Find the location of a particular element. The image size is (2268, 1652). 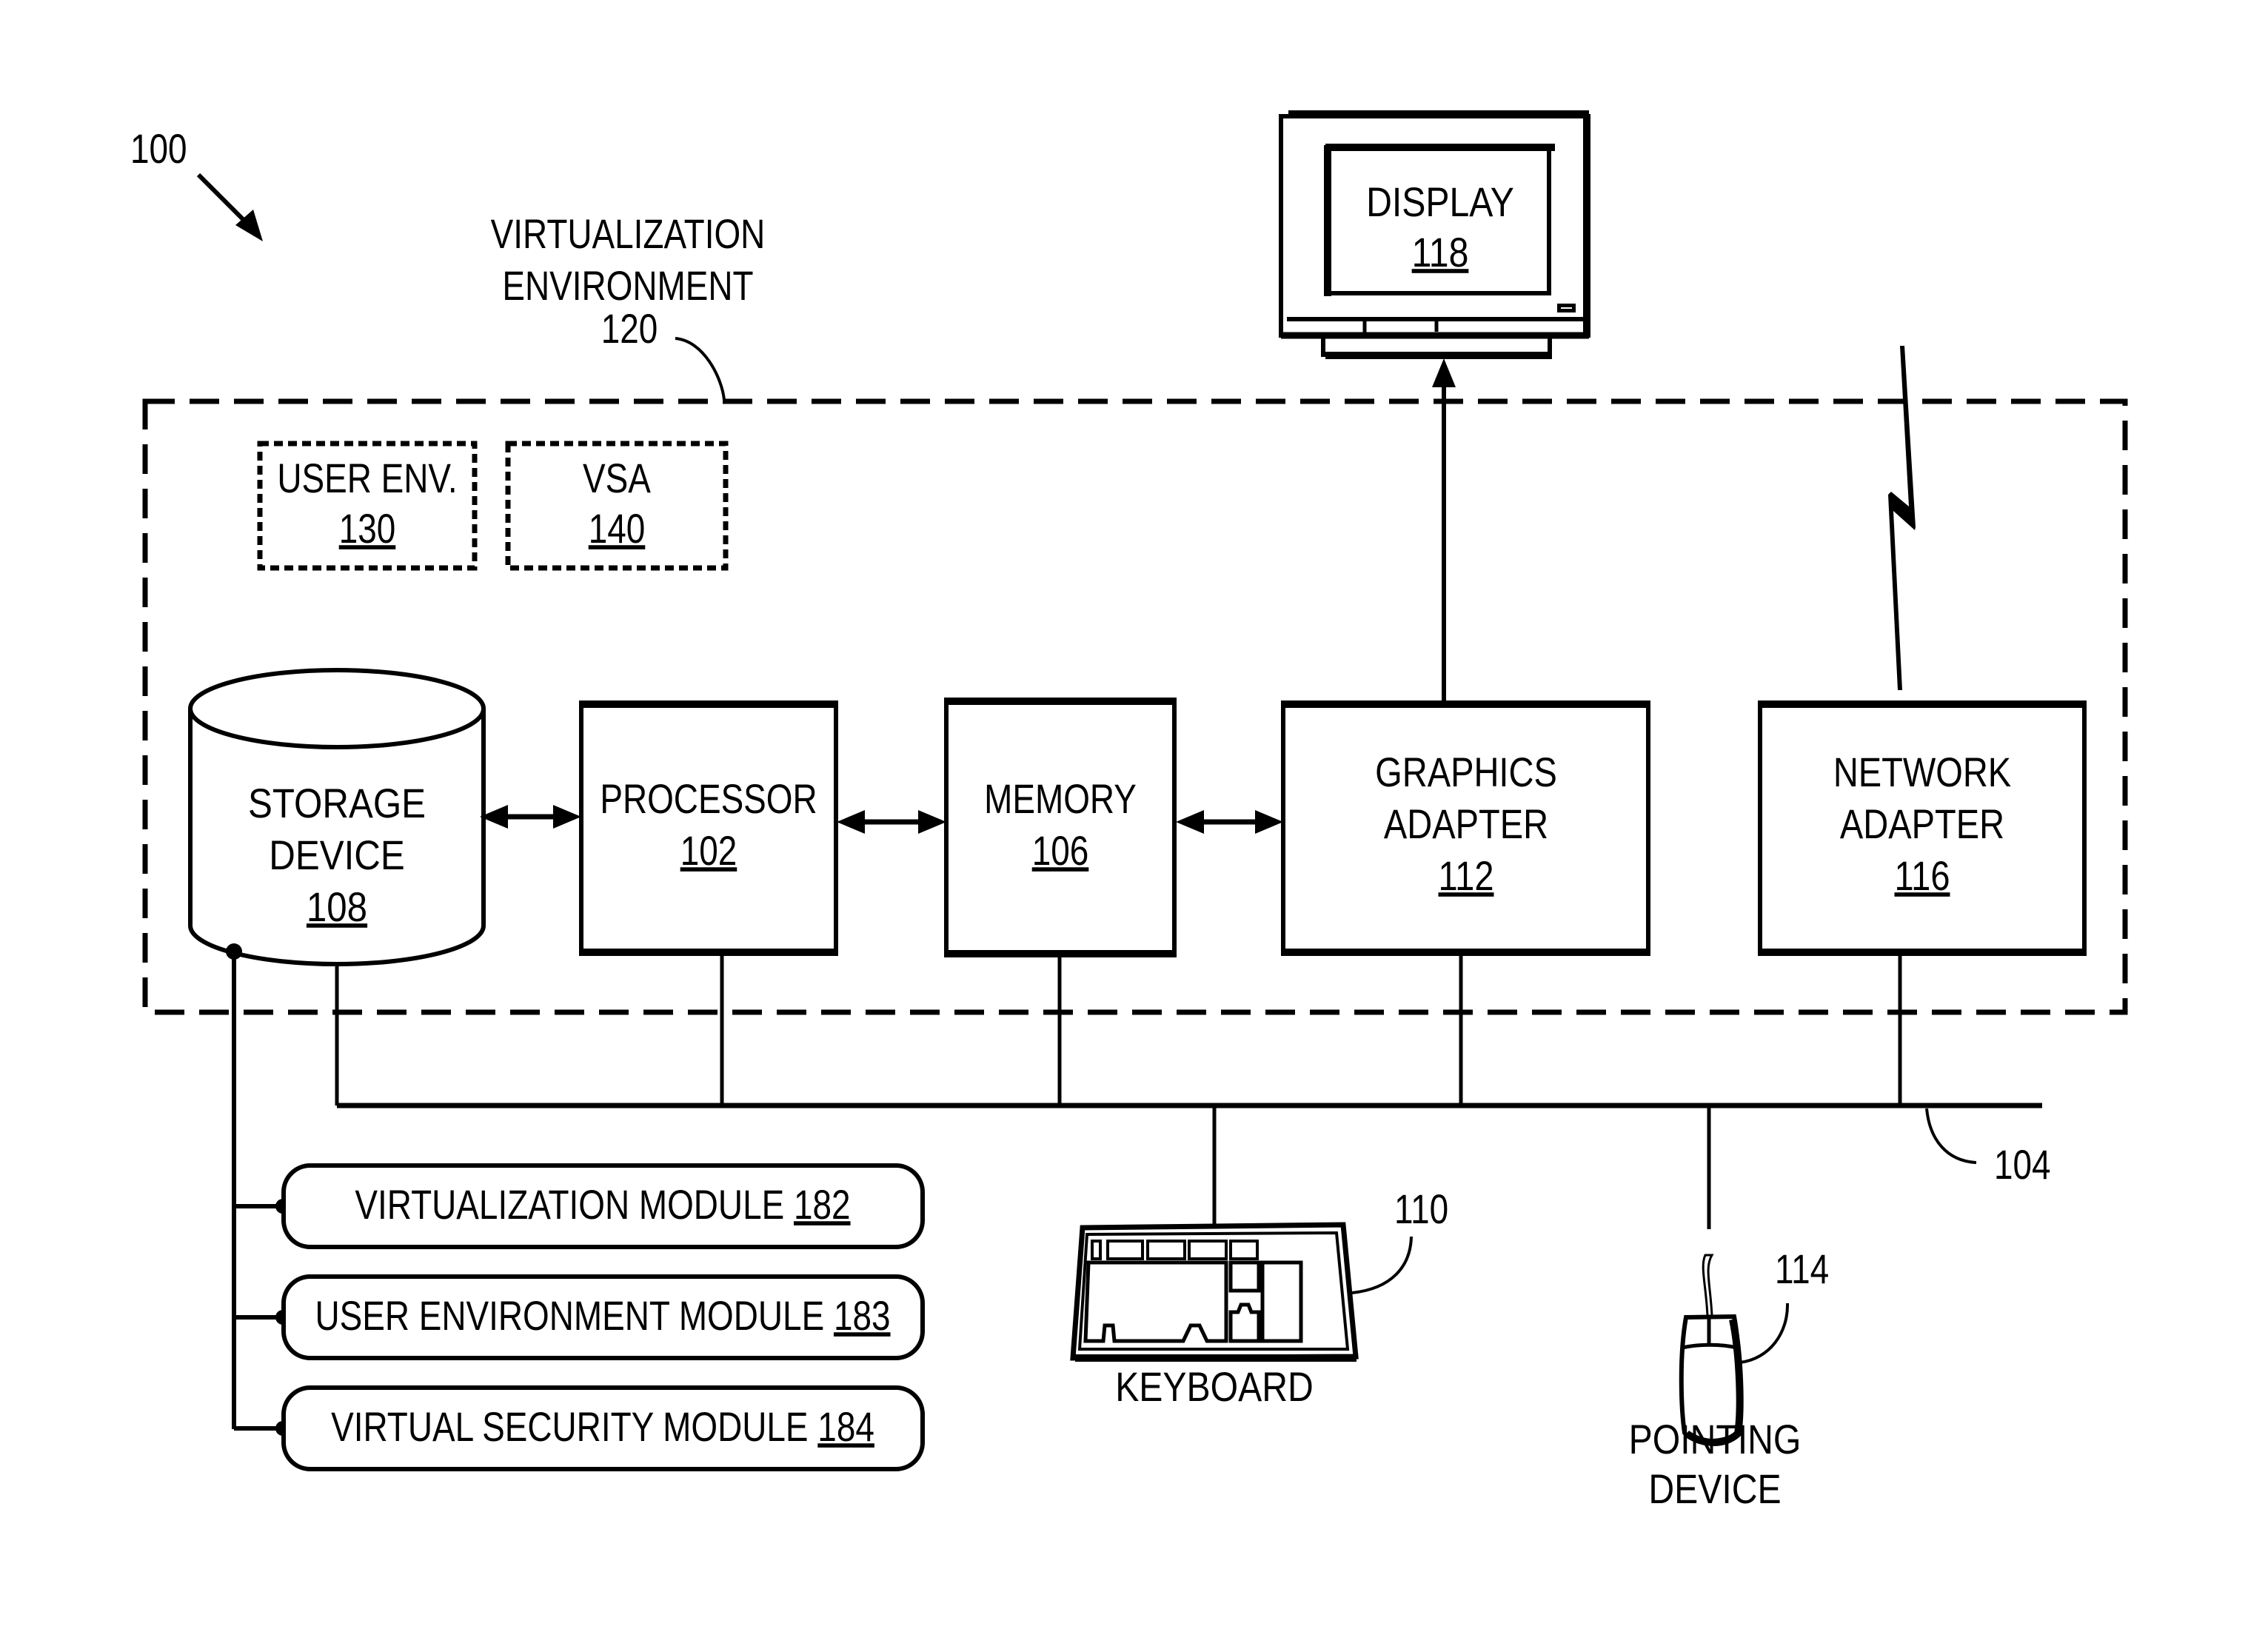

arrow-graphics-display-icon is located at coordinates (1444, 529).